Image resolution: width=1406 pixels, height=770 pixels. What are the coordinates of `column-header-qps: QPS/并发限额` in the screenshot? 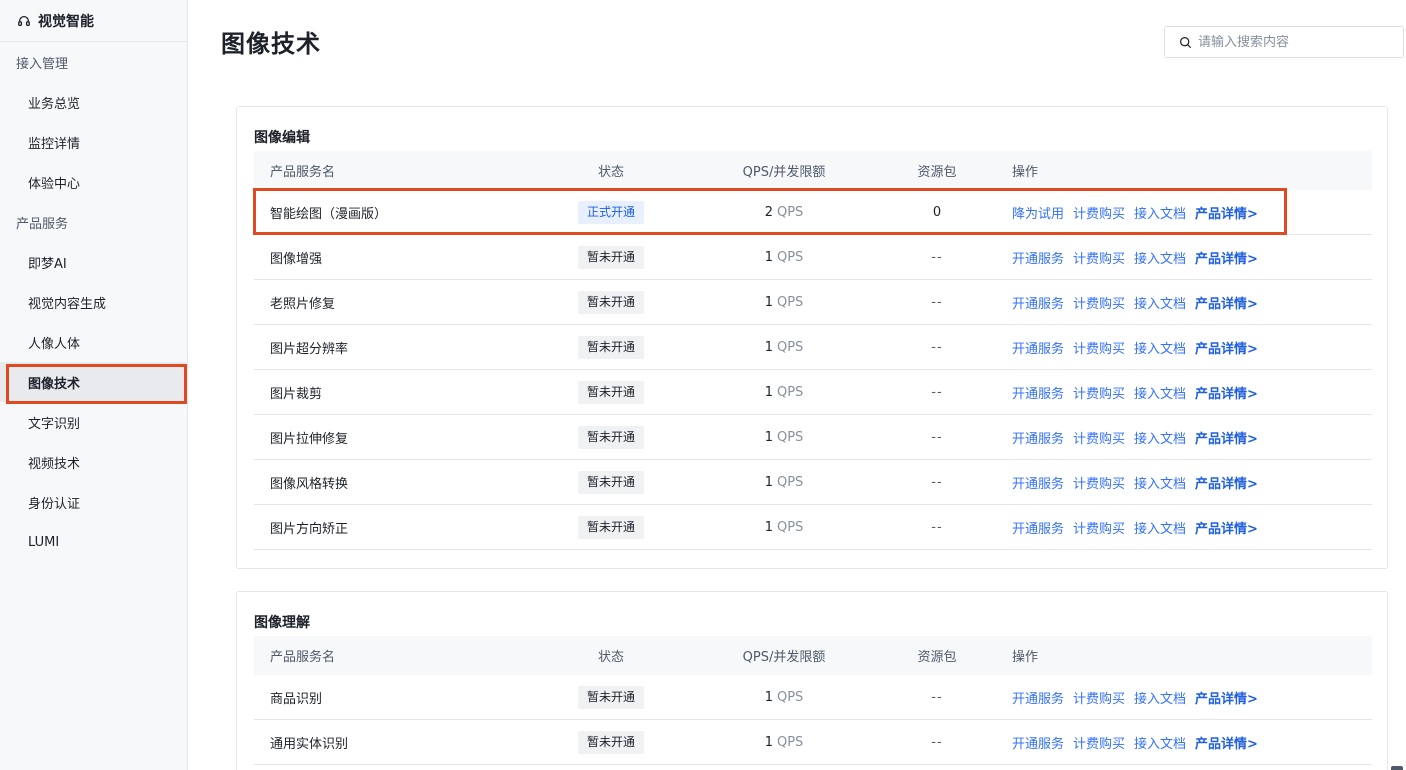 It's located at (784, 170).